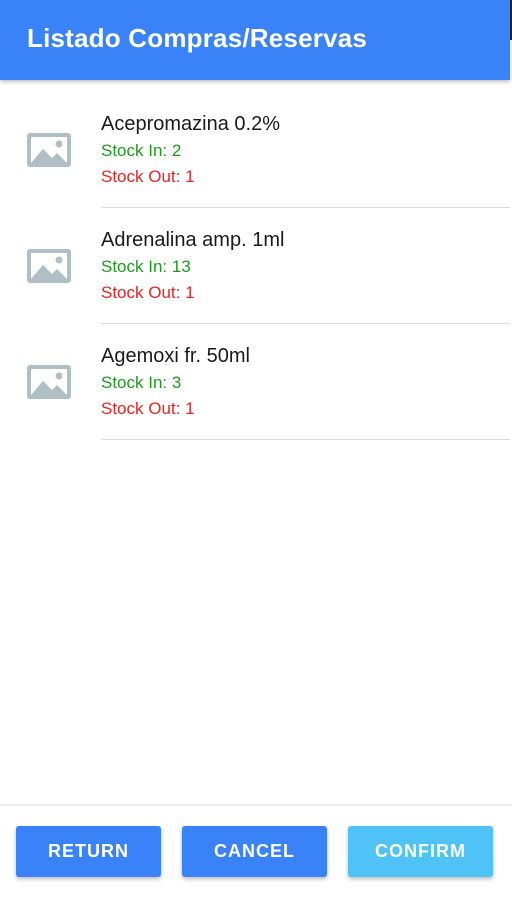 The image size is (512, 900). What do you see at coordinates (141, 150) in the screenshot?
I see `stock-in-label: Stock In: 2` at bounding box center [141, 150].